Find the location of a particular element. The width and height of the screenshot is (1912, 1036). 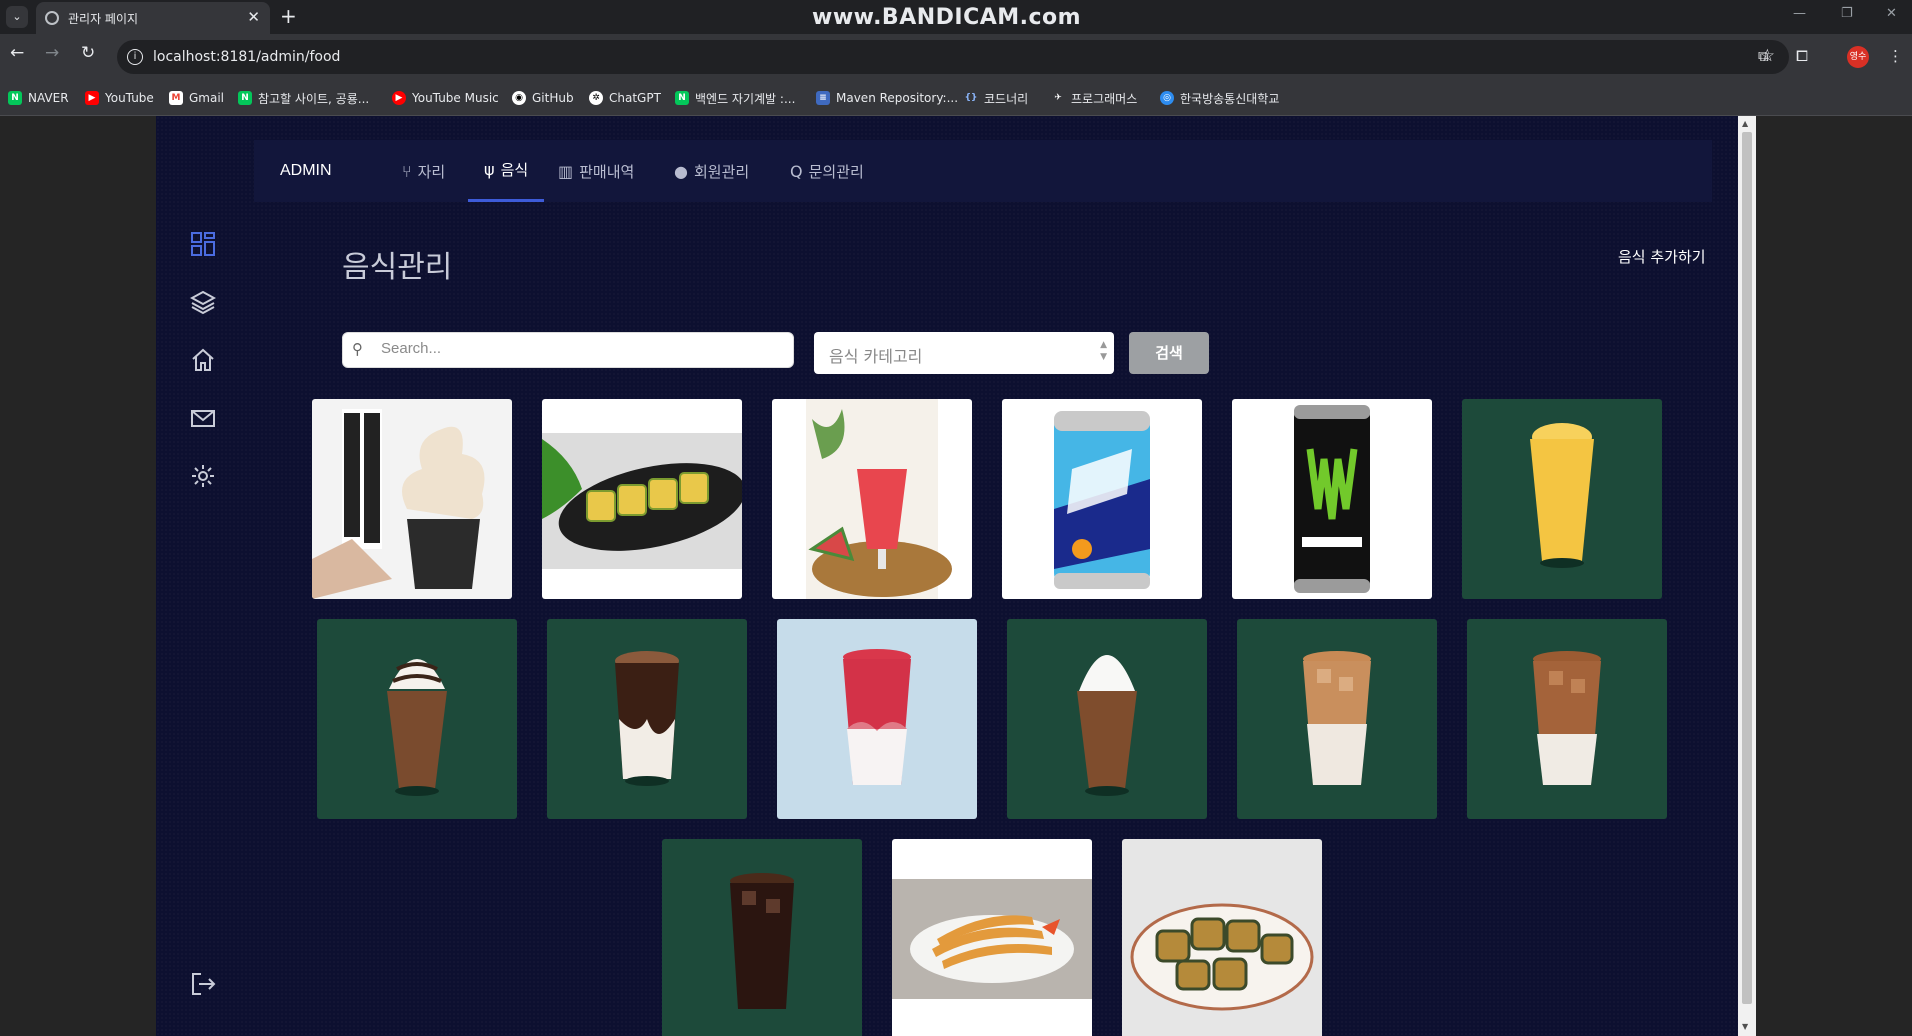

brand-label: ADMIN is located at coordinates (306, 171).